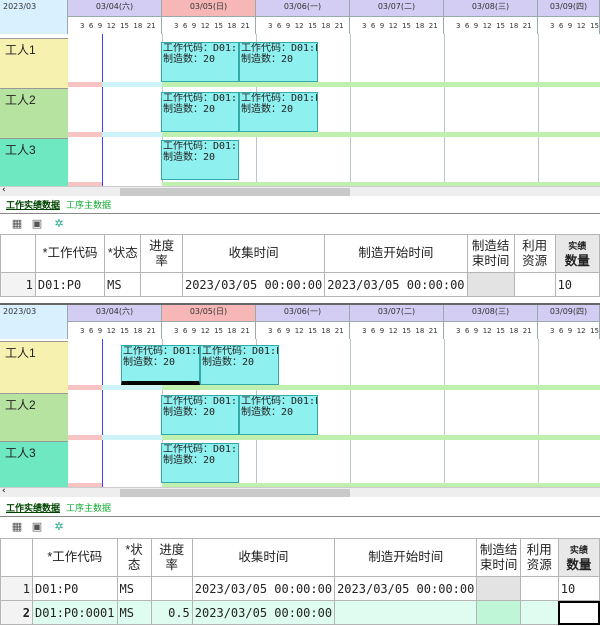 This screenshot has height=626, width=600. I want to click on cell-code: D01:P0:0001, so click(75, 612).